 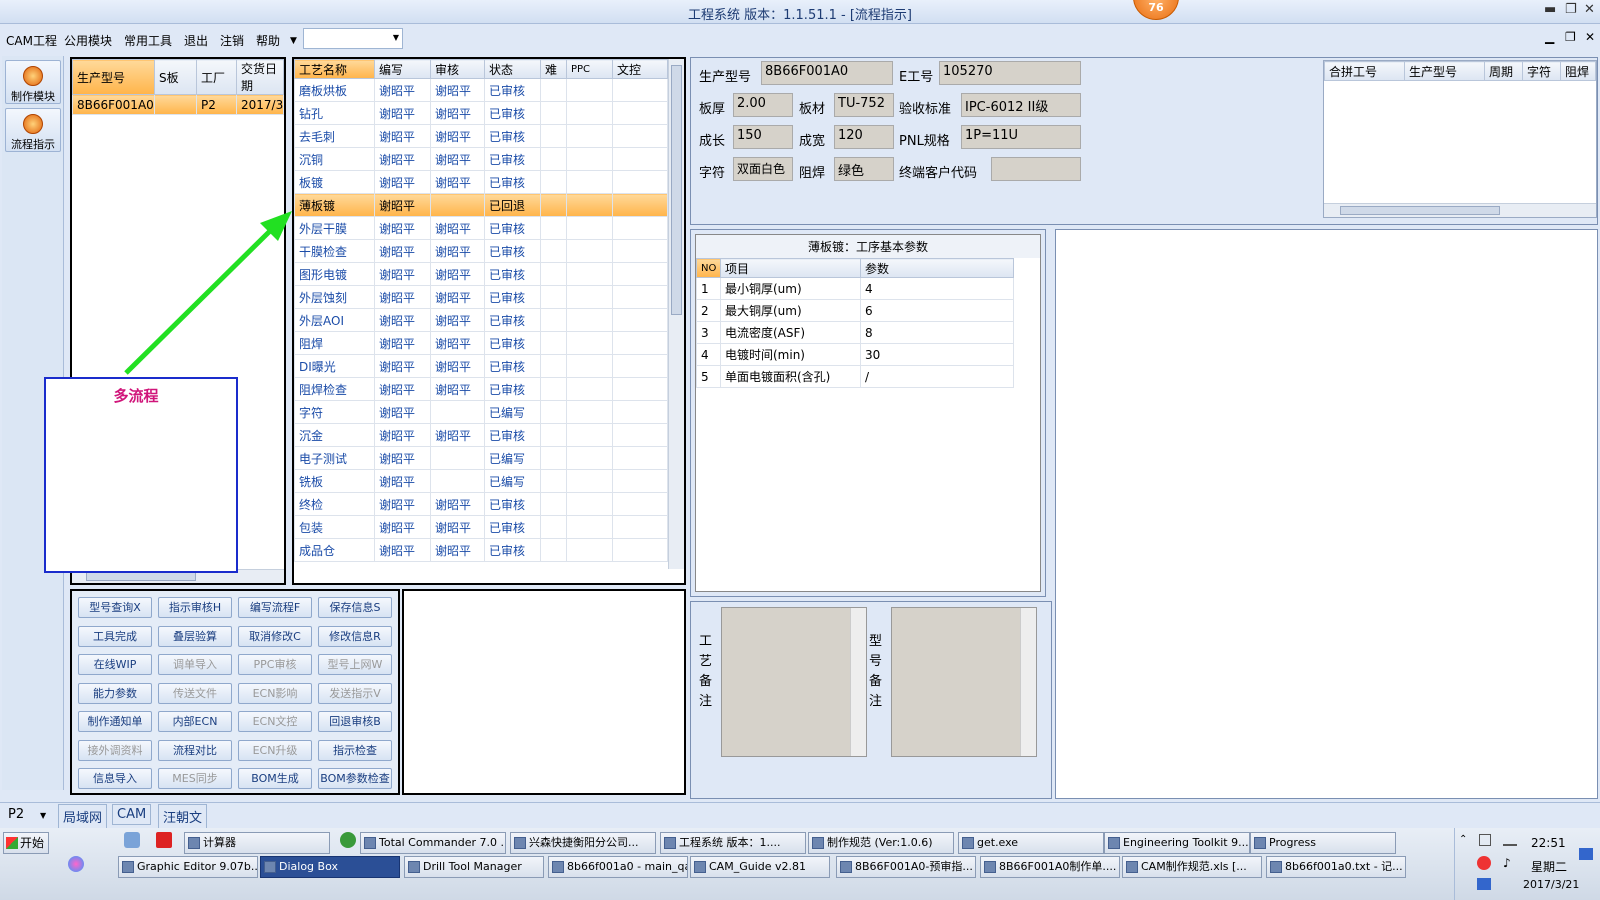 I want to click on col-s-board: S板, so click(x=175, y=77).